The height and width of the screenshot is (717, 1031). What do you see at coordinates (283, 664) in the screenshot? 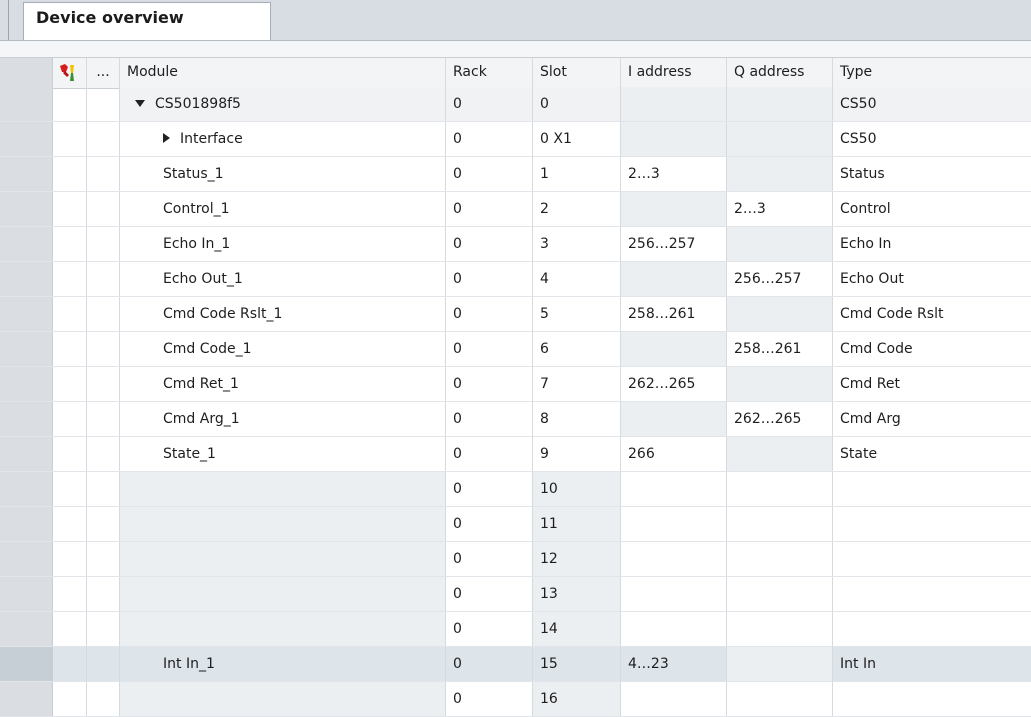
I see `module-cell: Int In_1` at bounding box center [283, 664].